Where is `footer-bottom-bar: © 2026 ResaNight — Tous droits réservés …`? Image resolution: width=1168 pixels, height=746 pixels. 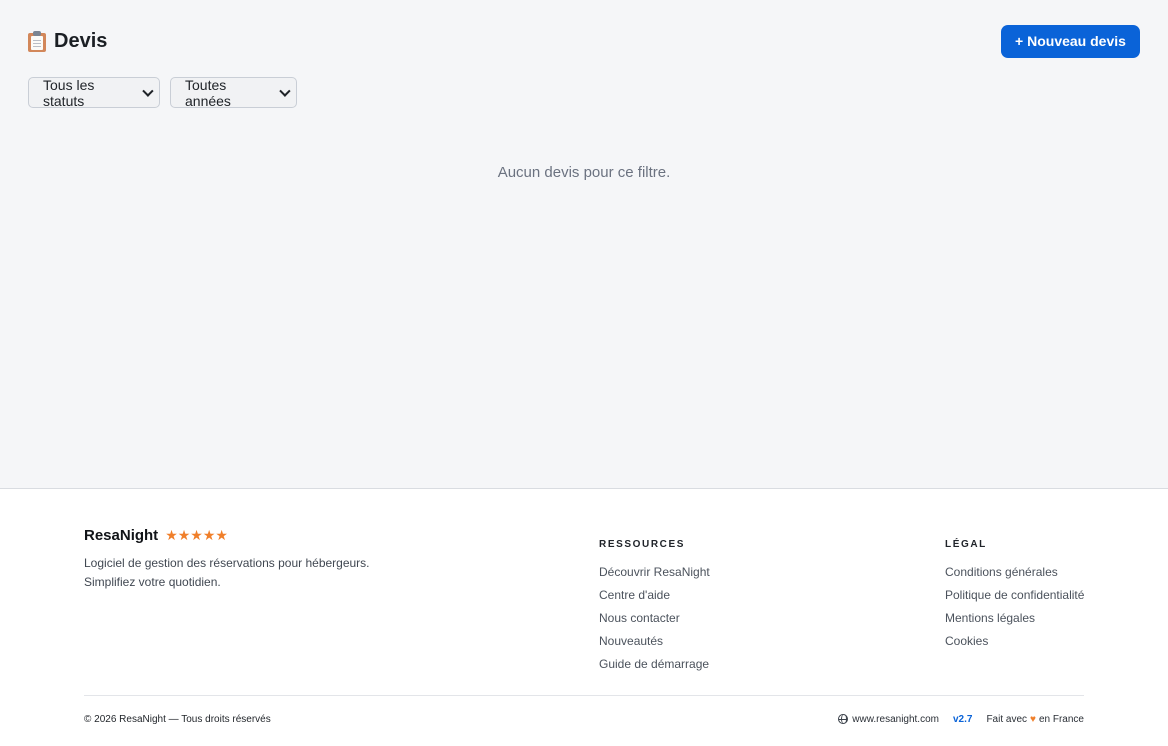
footer-bottom-bar: © 2026 ResaNight — Tous droits réservés … is located at coordinates (584, 719).